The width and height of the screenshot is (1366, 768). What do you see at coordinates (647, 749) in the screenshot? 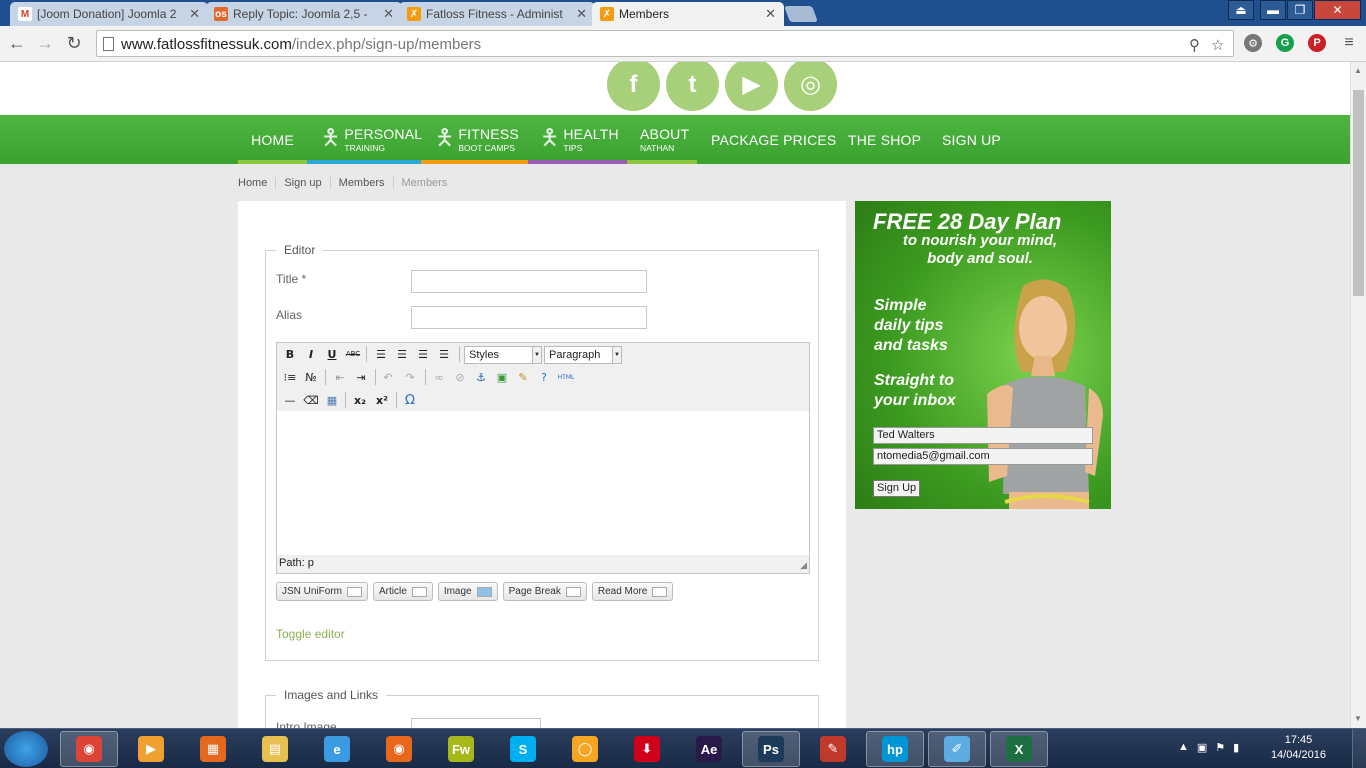
I see `taskbar-app-downloader: ⬇` at bounding box center [647, 749].